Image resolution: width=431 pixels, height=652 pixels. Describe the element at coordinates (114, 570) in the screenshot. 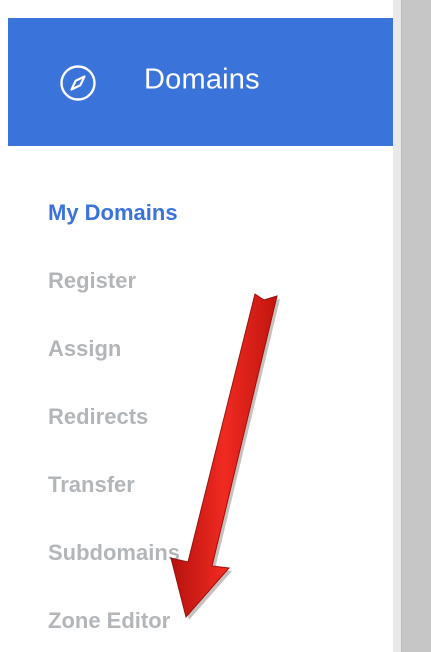

I see `sidebar-item-subdomains: Subdomains` at that location.